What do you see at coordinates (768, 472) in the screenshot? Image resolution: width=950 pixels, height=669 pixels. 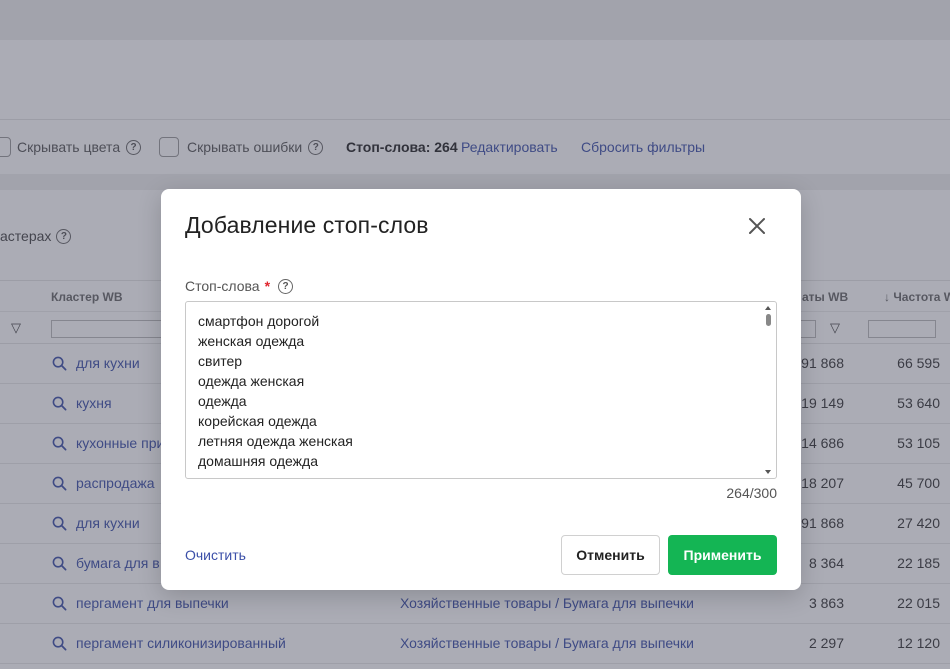 I see `scroll-down-arrow` at bounding box center [768, 472].